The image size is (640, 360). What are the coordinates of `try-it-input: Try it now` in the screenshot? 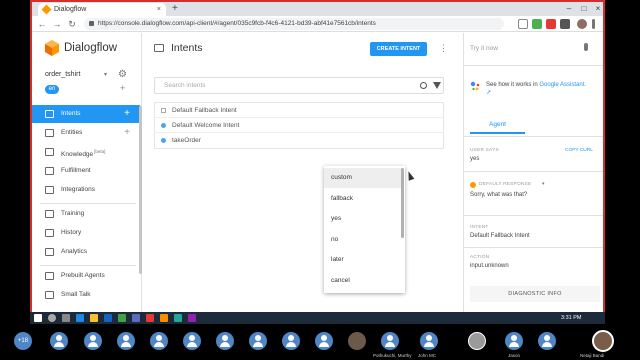 It's located at (484, 48).